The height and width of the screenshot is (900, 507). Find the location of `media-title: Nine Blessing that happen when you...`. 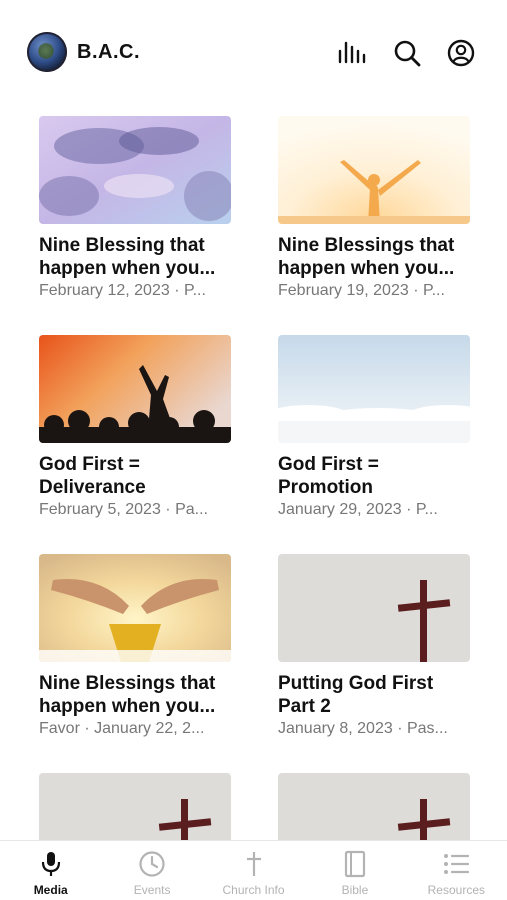

media-title: Nine Blessing that happen when you... is located at coordinates (127, 257).